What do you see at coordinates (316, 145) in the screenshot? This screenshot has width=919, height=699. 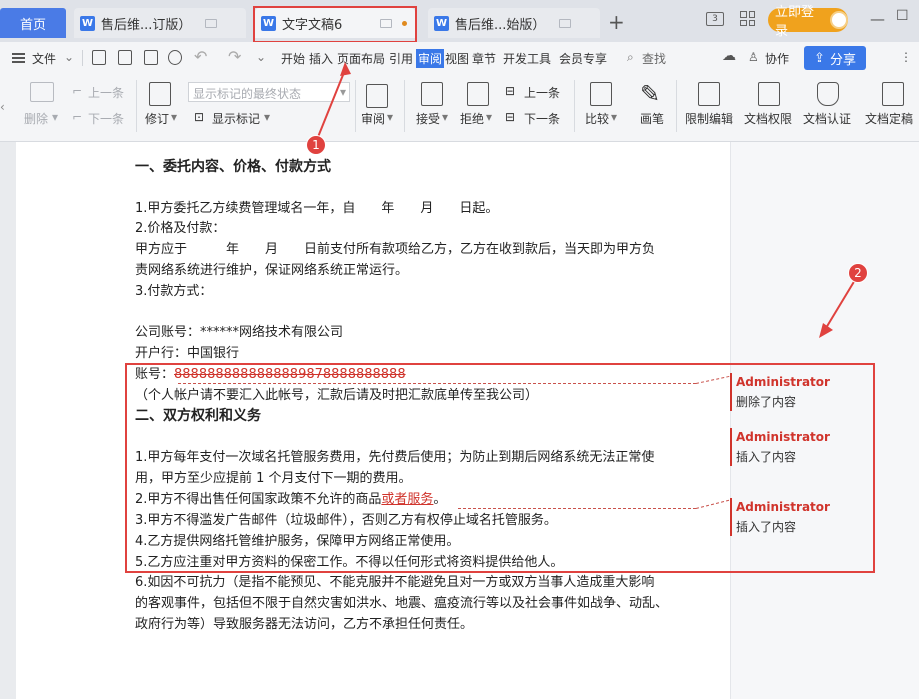 I see `annotation-badge: 1` at bounding box center [316, 145].